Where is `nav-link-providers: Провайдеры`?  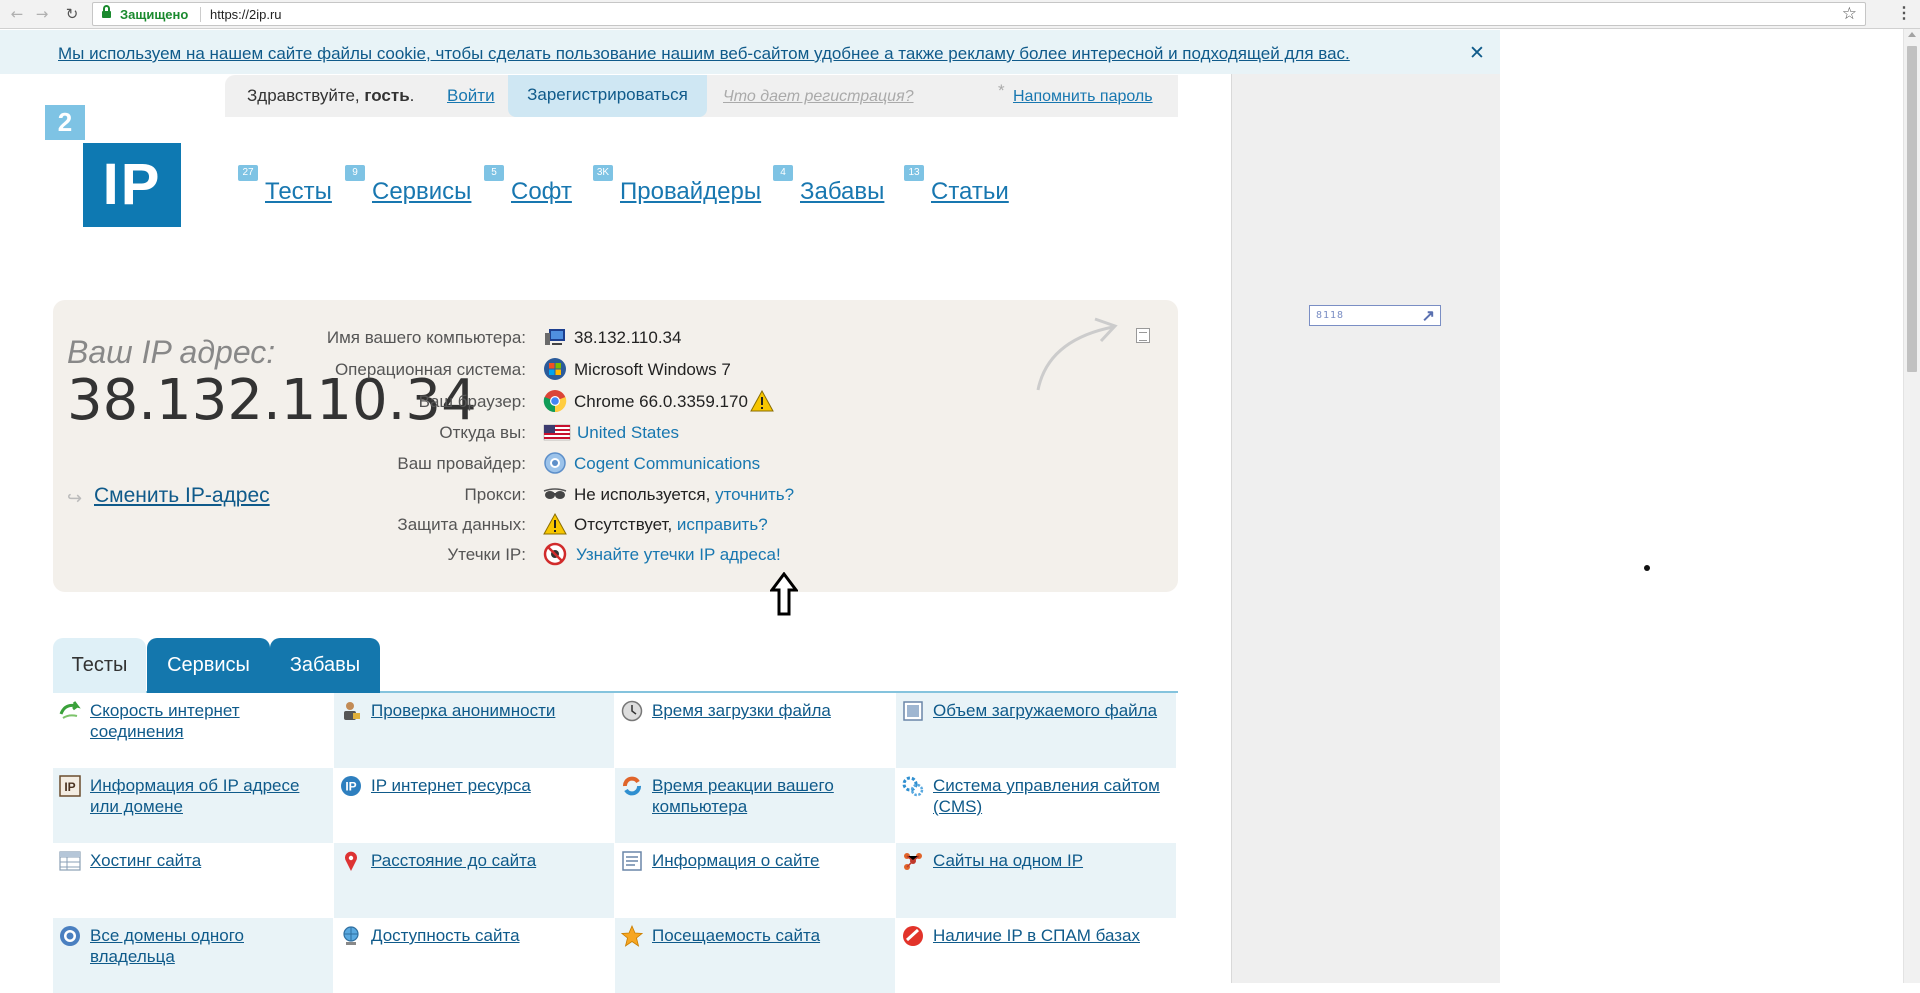 nav-link-providers: Провайдеры is located at coordinates (690, 192).